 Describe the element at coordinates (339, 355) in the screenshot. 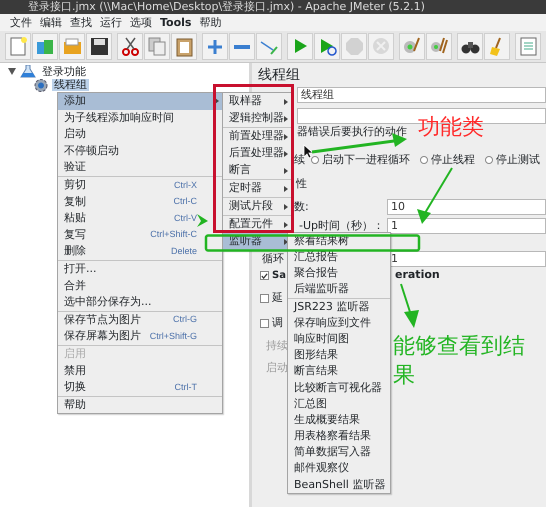

I see `menu-item: 图形结果` at that location.